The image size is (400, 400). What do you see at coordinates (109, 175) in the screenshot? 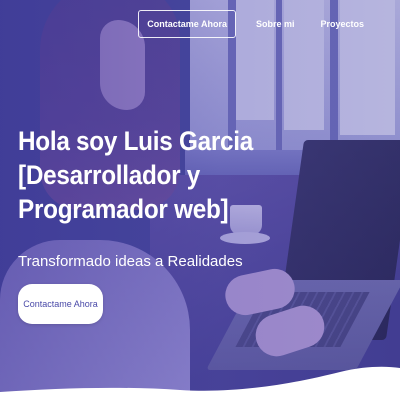
I see `hero-title-line: [Desarrollador y` at bounding box center [109, 175].